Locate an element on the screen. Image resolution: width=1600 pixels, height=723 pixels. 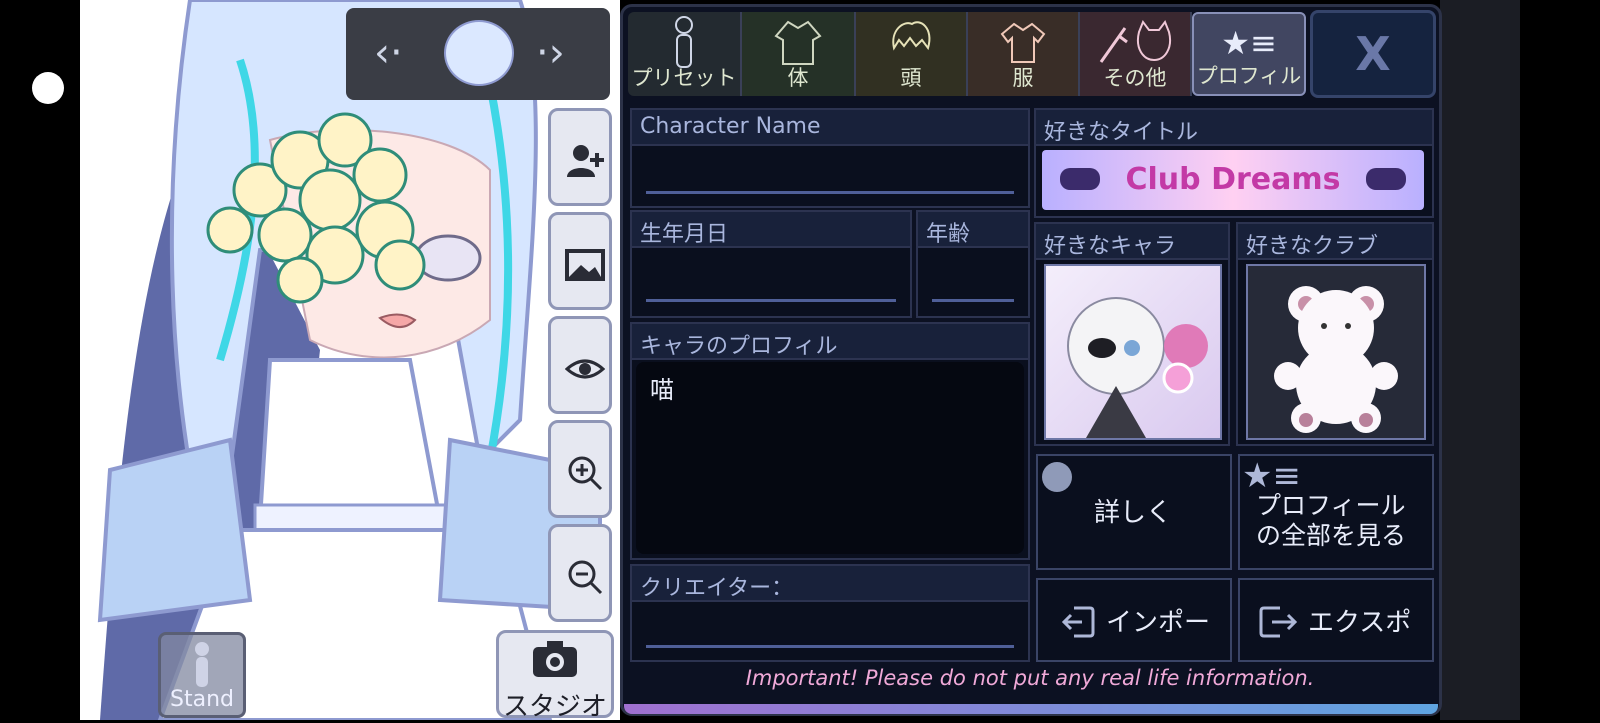
studio-label: スタジオ is located at coordinates (554, 707).